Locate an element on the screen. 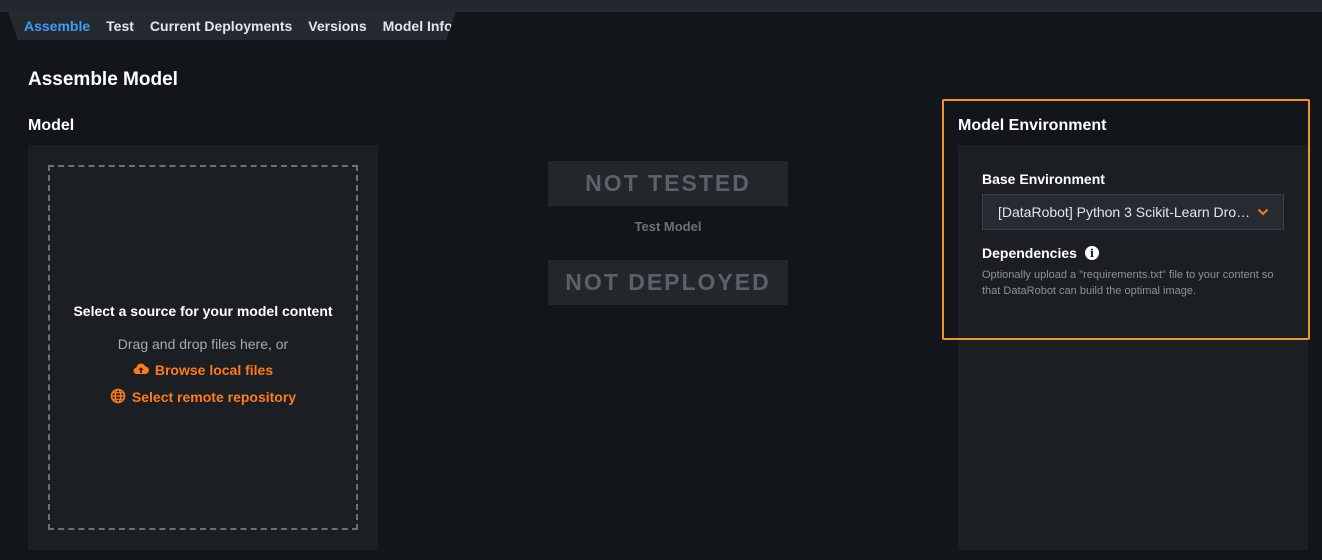  dropzone-hint: Drag and drop files here, or is located at coordinates (203, 343).